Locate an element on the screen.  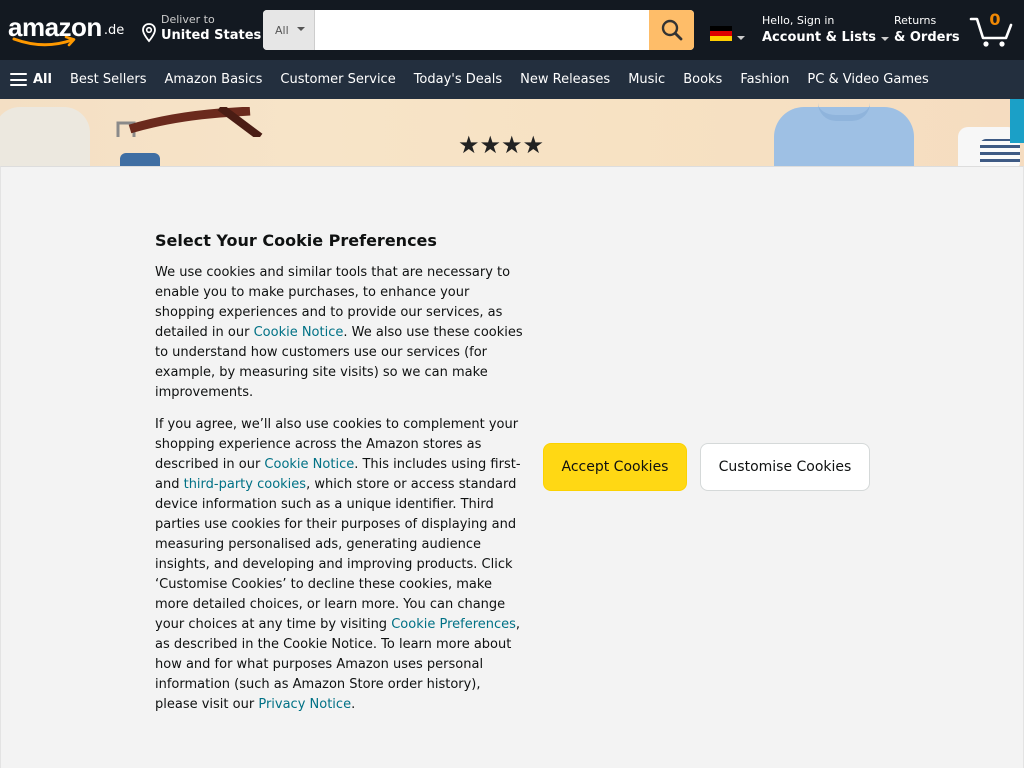
deliver-to: Deliver to United States is located at coordinates (200, 29).